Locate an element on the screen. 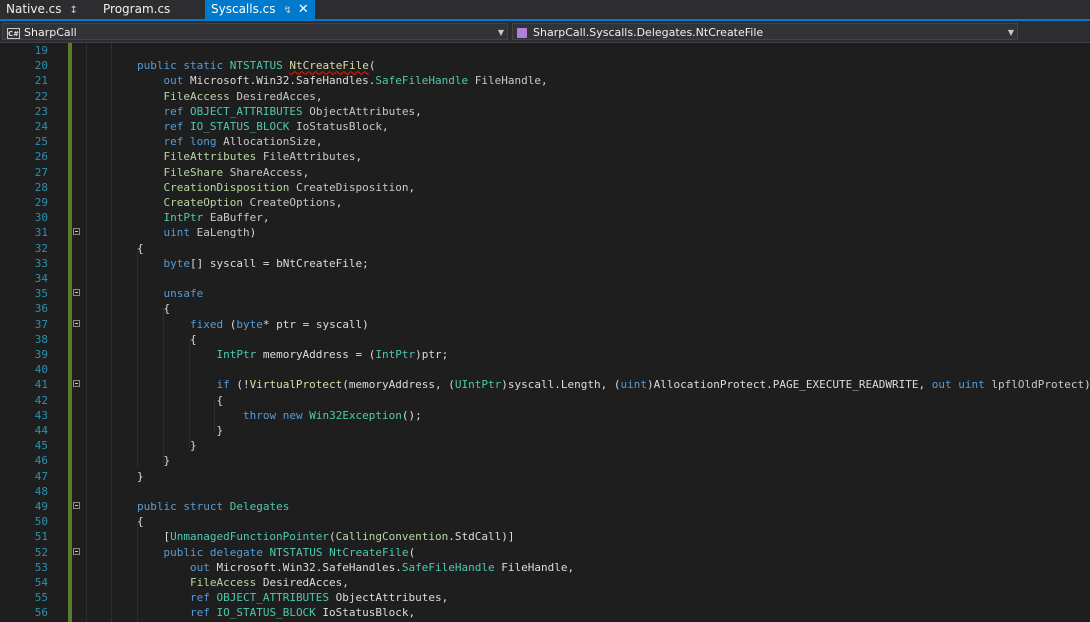 This screenshot has width=1090, height=622. line-number: 19 is located at coordinates (41, 50).